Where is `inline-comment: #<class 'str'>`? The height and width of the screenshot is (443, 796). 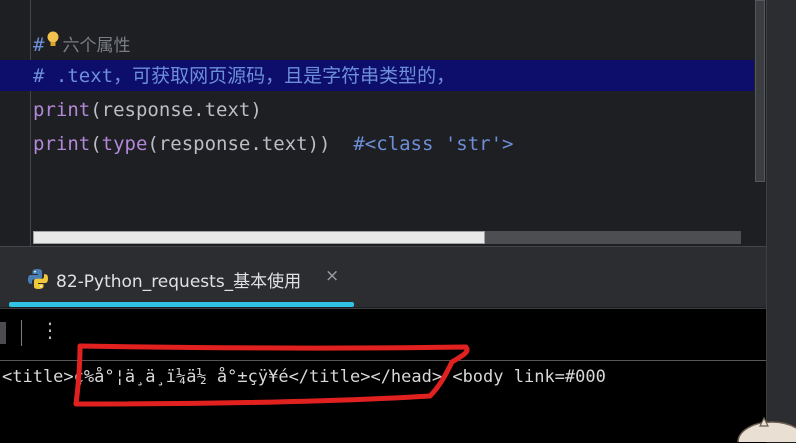
inline-comment: #<class 'str'> is located at coordinates (433, 144).